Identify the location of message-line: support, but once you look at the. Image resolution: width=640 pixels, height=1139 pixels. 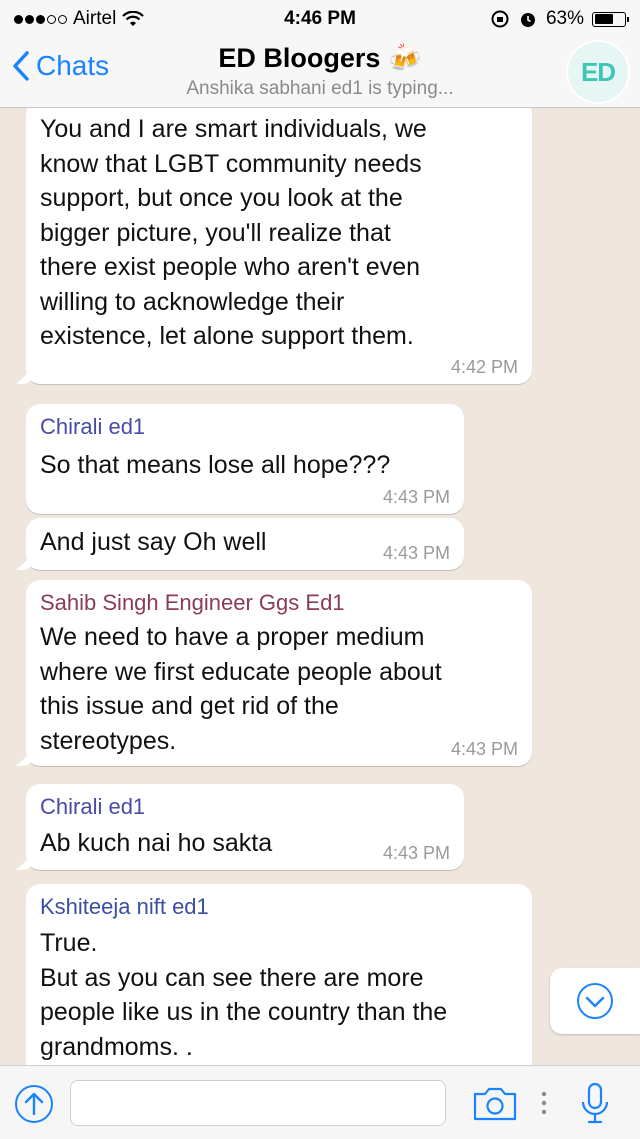
(221, 198).